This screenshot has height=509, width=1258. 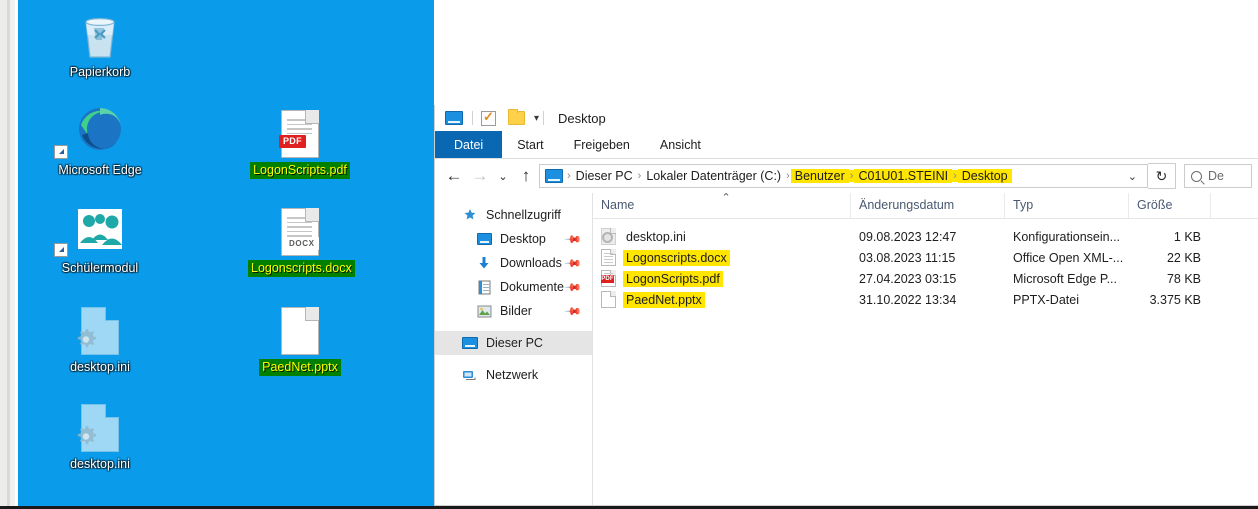 I want to click on star-pin-icon, so click(x=470, y=215).